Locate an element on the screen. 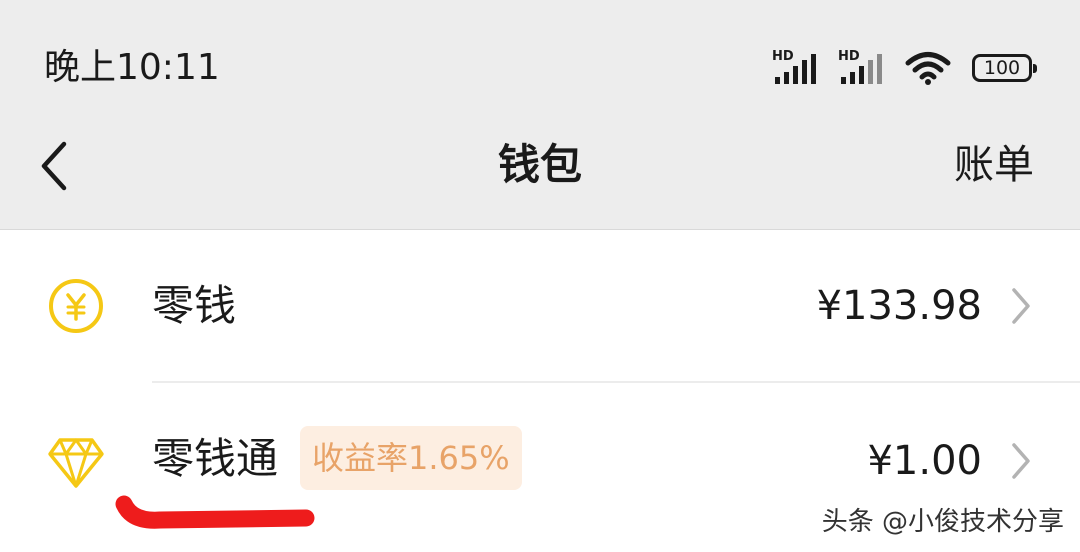 The height and width of the screenshot is (552, 1080). yield-rate-badge: 收益率1.65% is located at coordinates (411, 458).